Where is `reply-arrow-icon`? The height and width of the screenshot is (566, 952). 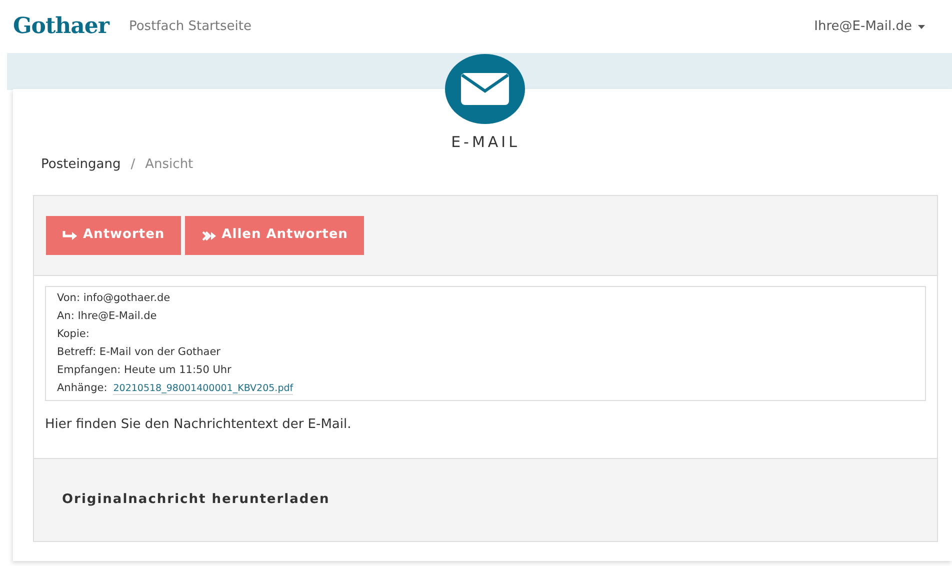
reply-arrow-icon is located at coordinates (70, 235).